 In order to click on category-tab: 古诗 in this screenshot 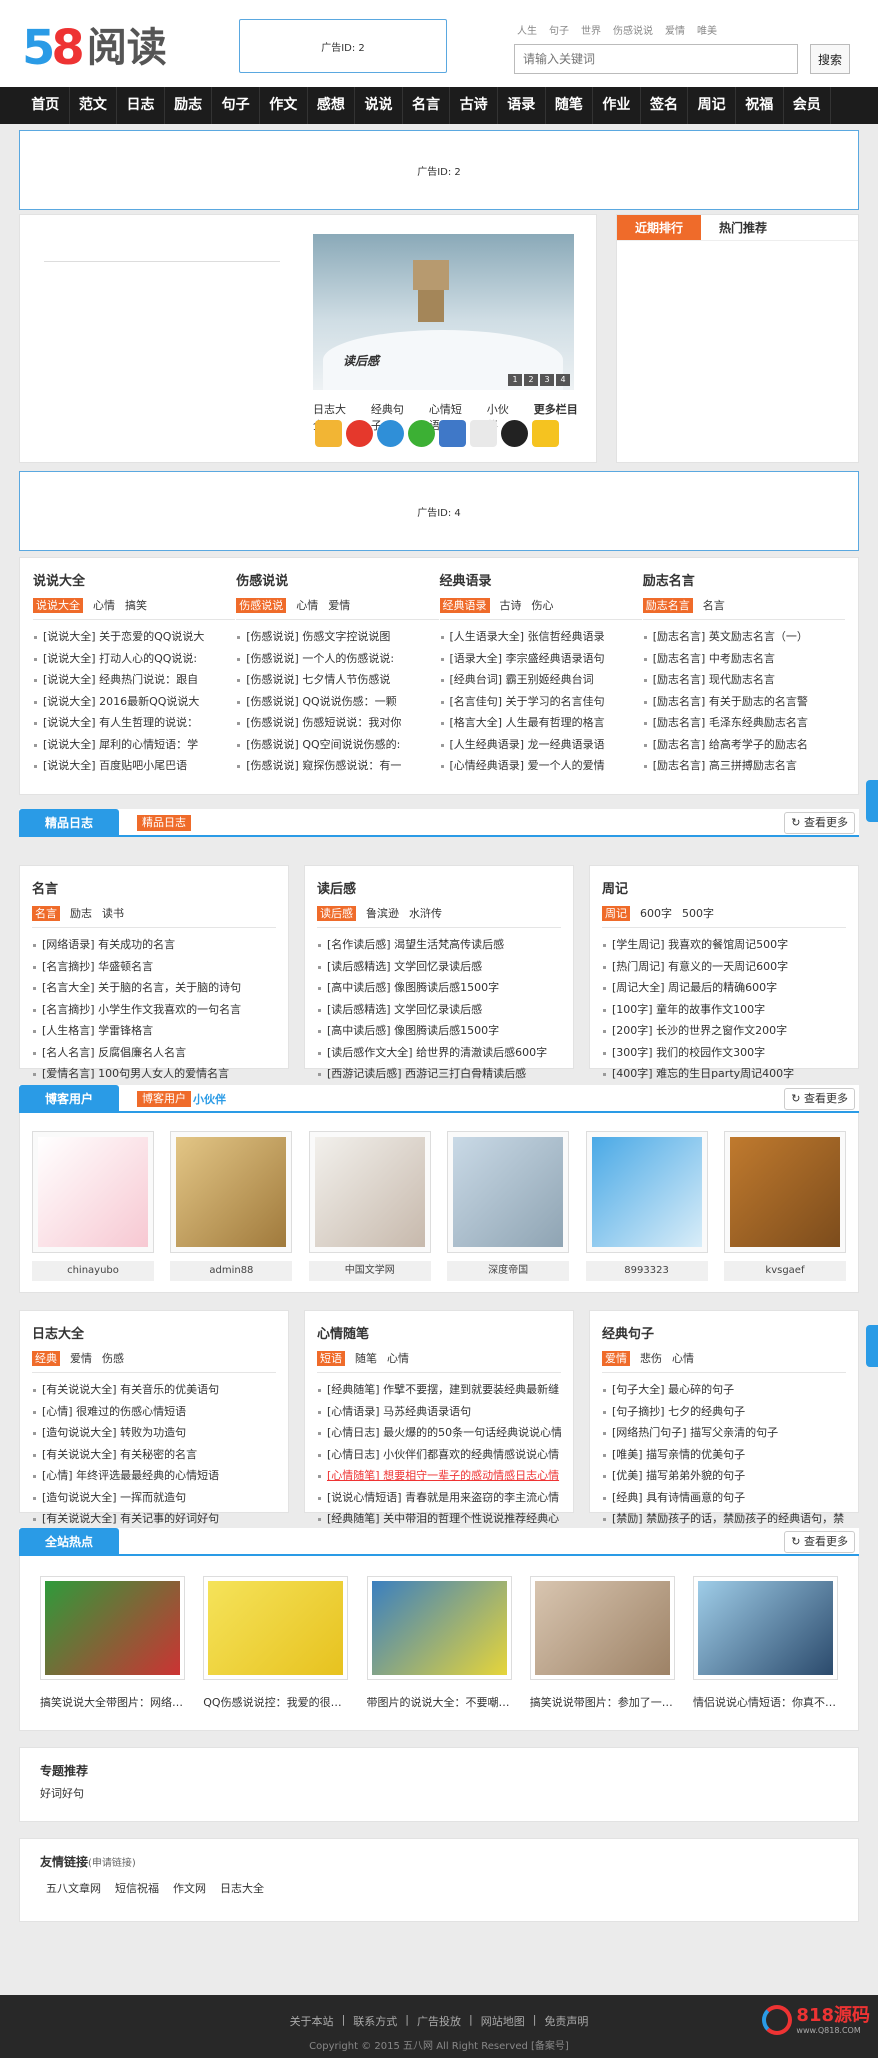, I will do `click(511, 605)`.